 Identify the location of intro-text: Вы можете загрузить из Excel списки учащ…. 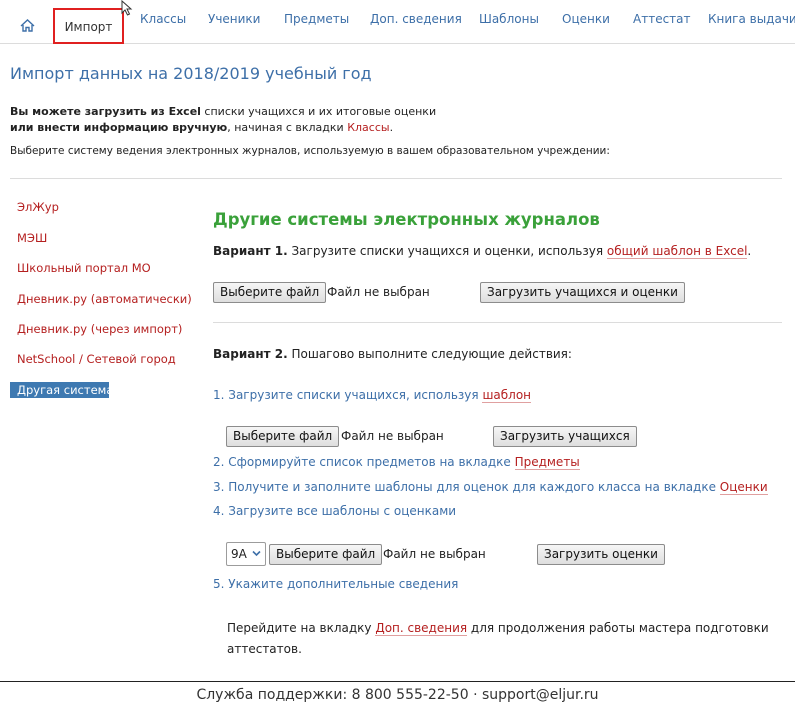
(223, 120).